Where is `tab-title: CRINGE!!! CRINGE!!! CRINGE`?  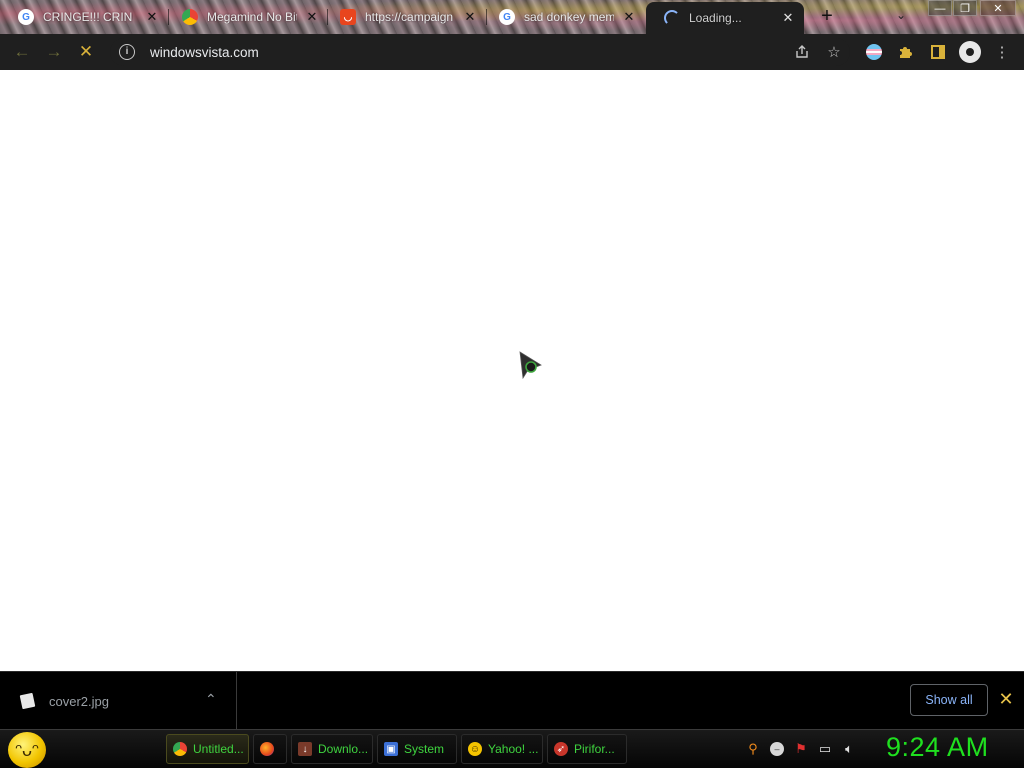
tab-title: CRINGE!!! CRINGE!!! CRINGE is located at coordinates (88, 17).